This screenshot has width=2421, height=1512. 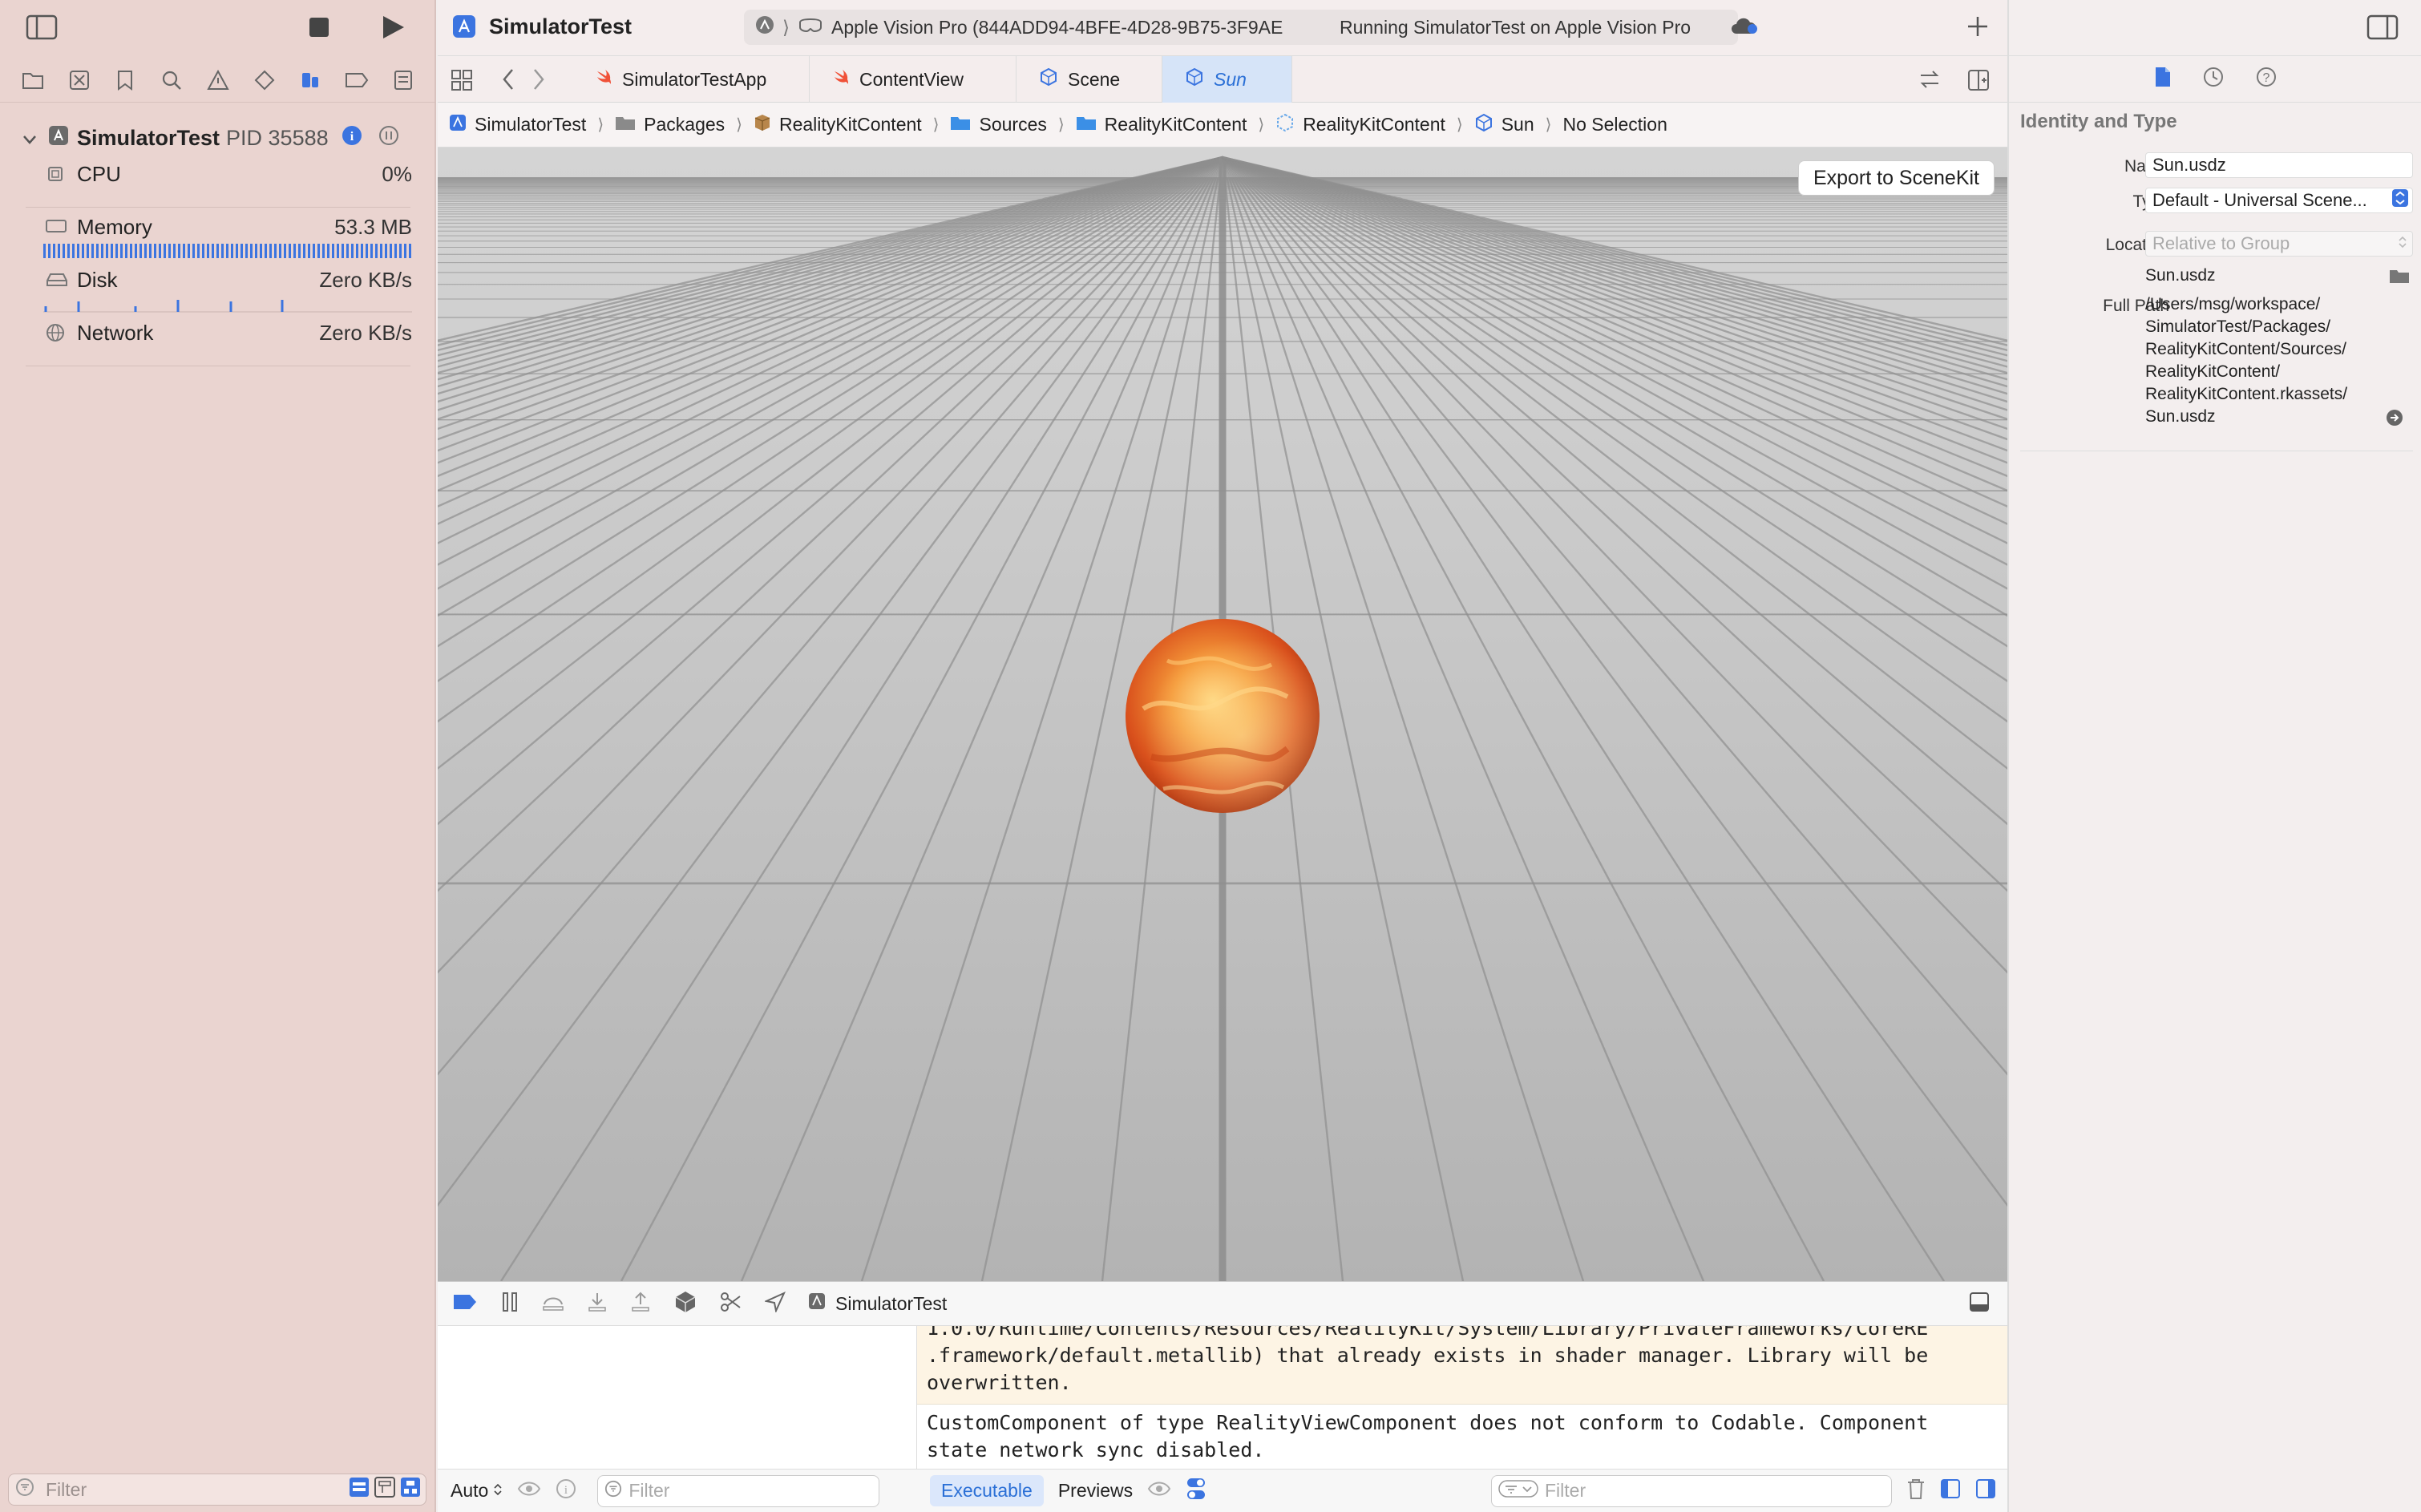 What do you see at coordinates (1978, 28) in the screenshot?
I see `add-icon` at bounding box center [1978, 28].